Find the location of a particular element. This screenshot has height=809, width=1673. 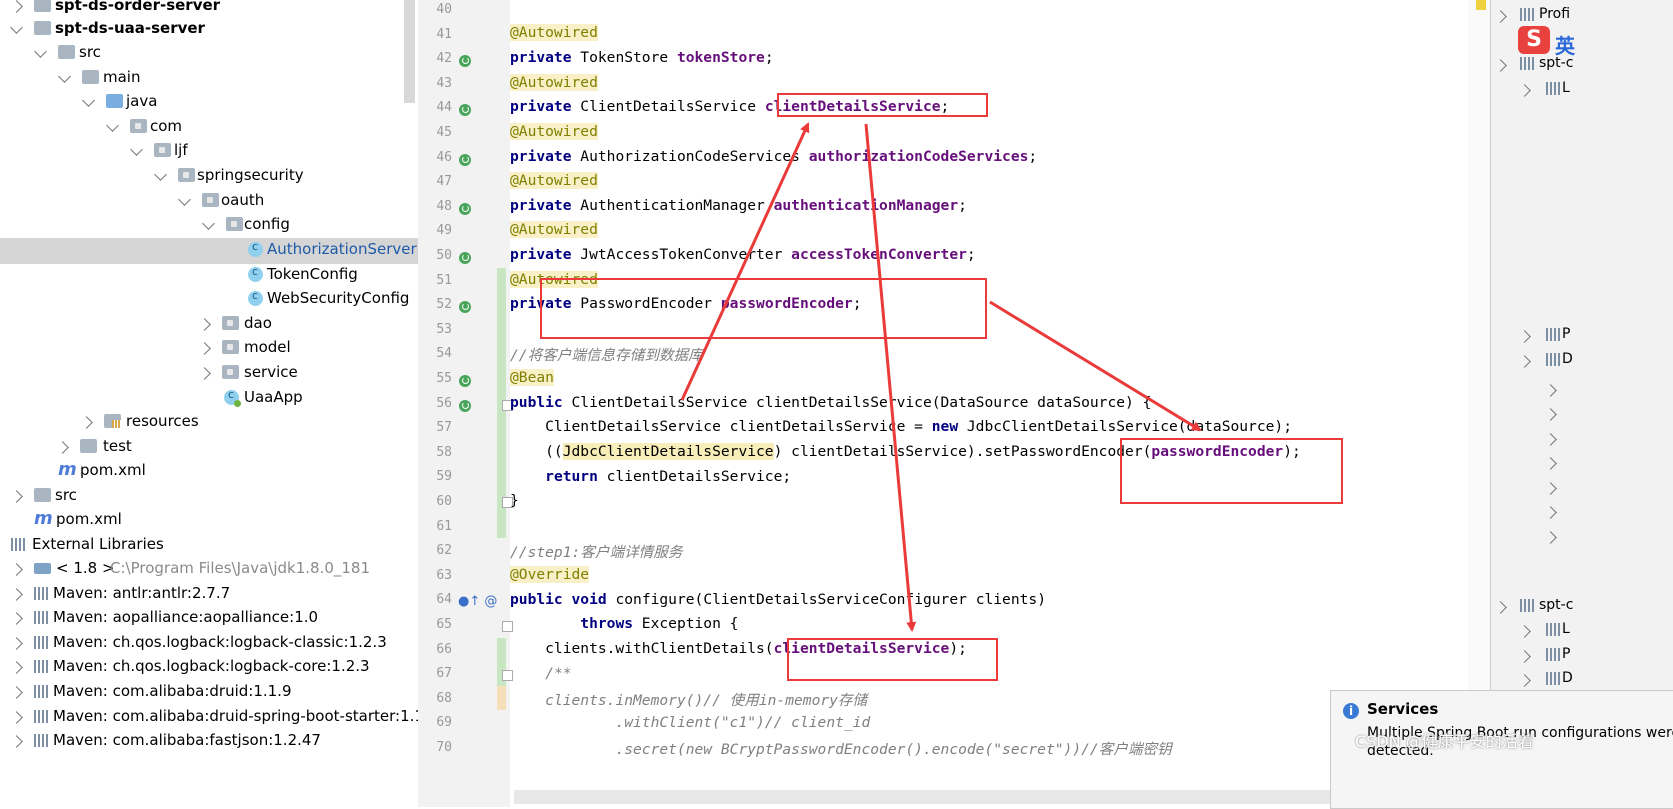

maven-panel-item: Profi is located at coordinates (1554, 14).